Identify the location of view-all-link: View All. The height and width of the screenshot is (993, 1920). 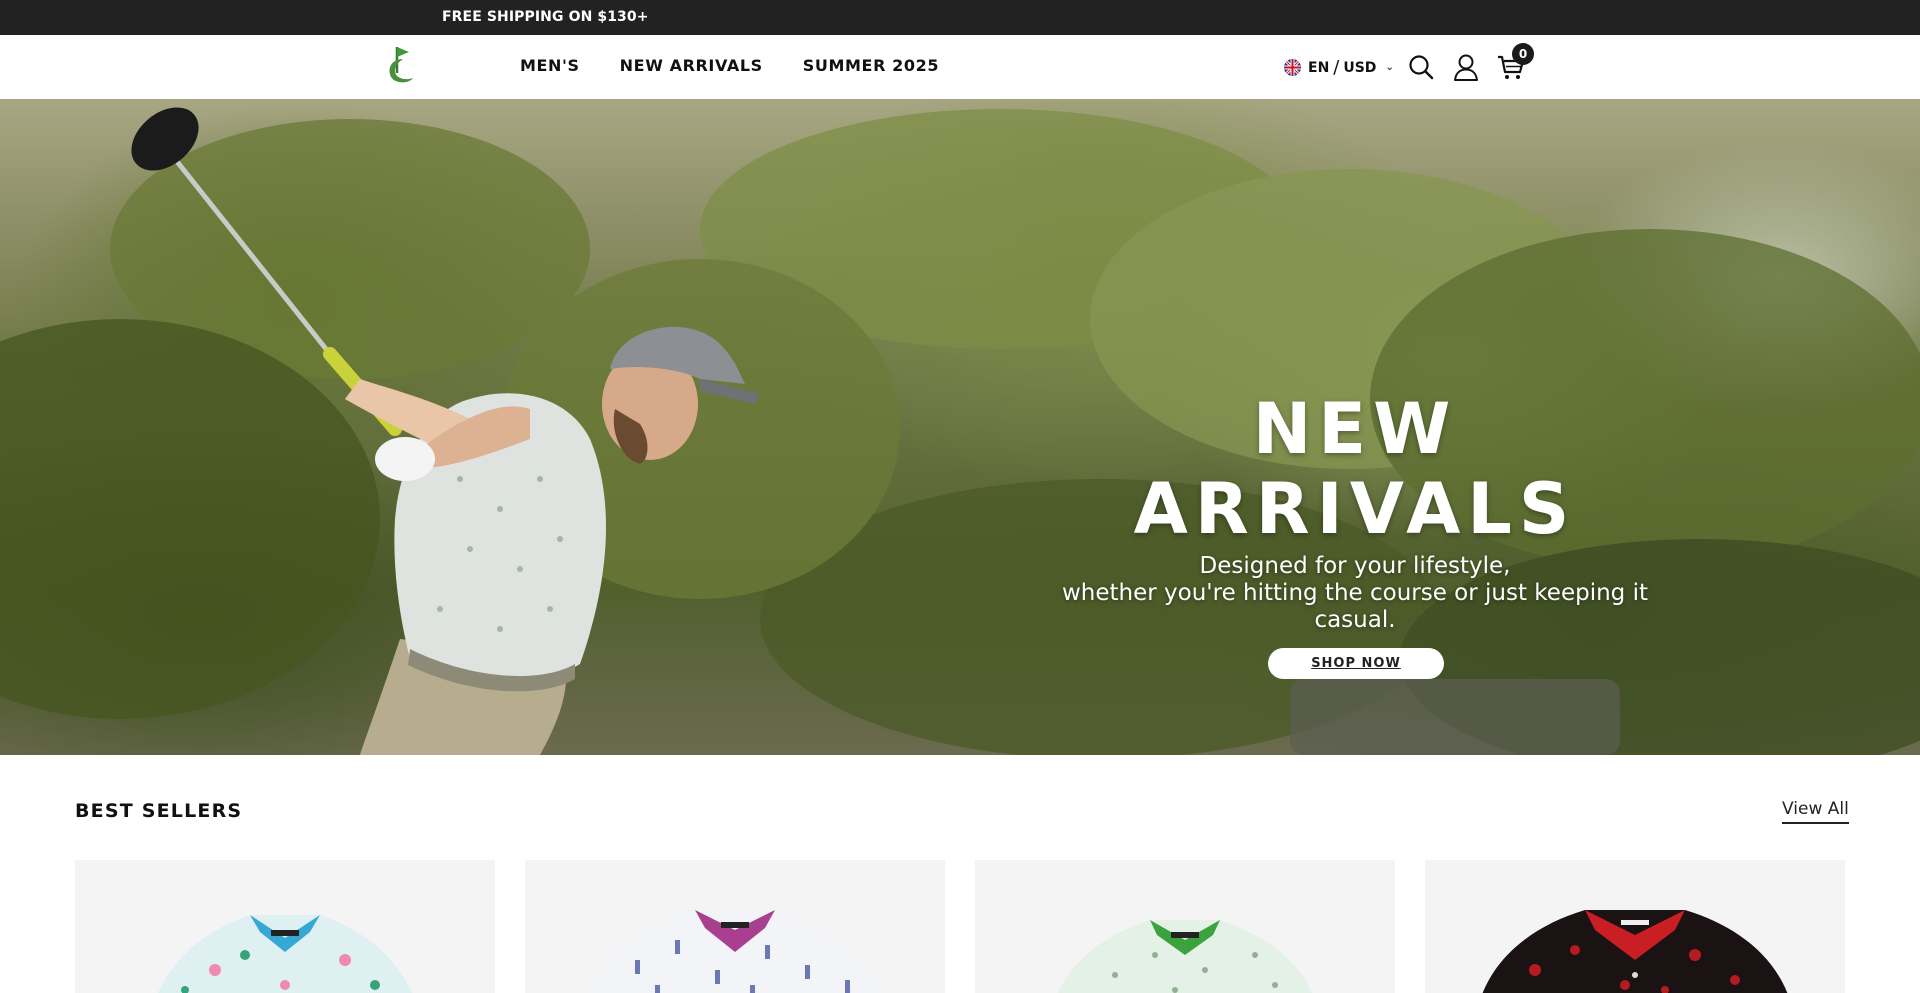
(1815, 811).